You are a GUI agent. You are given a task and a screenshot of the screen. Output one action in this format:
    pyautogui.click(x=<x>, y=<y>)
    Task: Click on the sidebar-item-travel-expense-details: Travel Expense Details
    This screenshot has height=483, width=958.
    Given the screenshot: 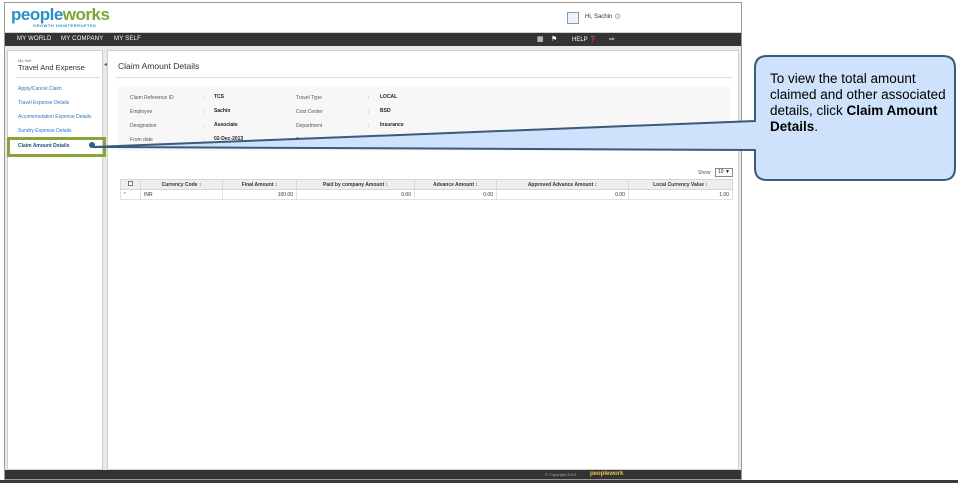 What is the action you would take?
    pyautogui.click(x=43, y=103)
    